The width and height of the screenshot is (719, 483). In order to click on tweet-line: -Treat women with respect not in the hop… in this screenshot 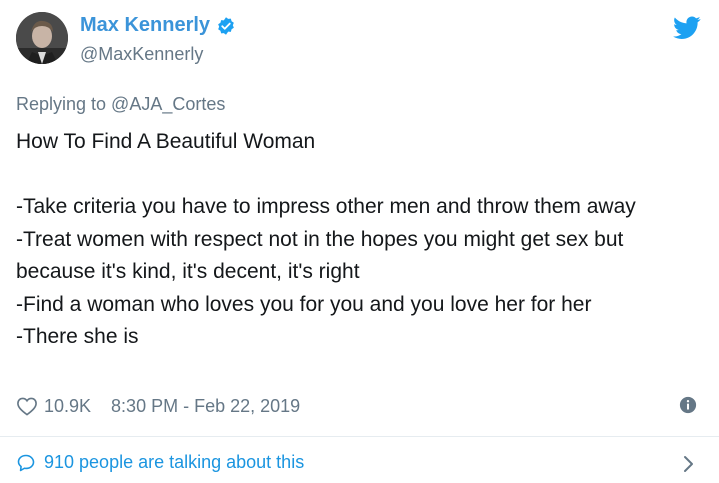, I will do `click(320, 255)`.